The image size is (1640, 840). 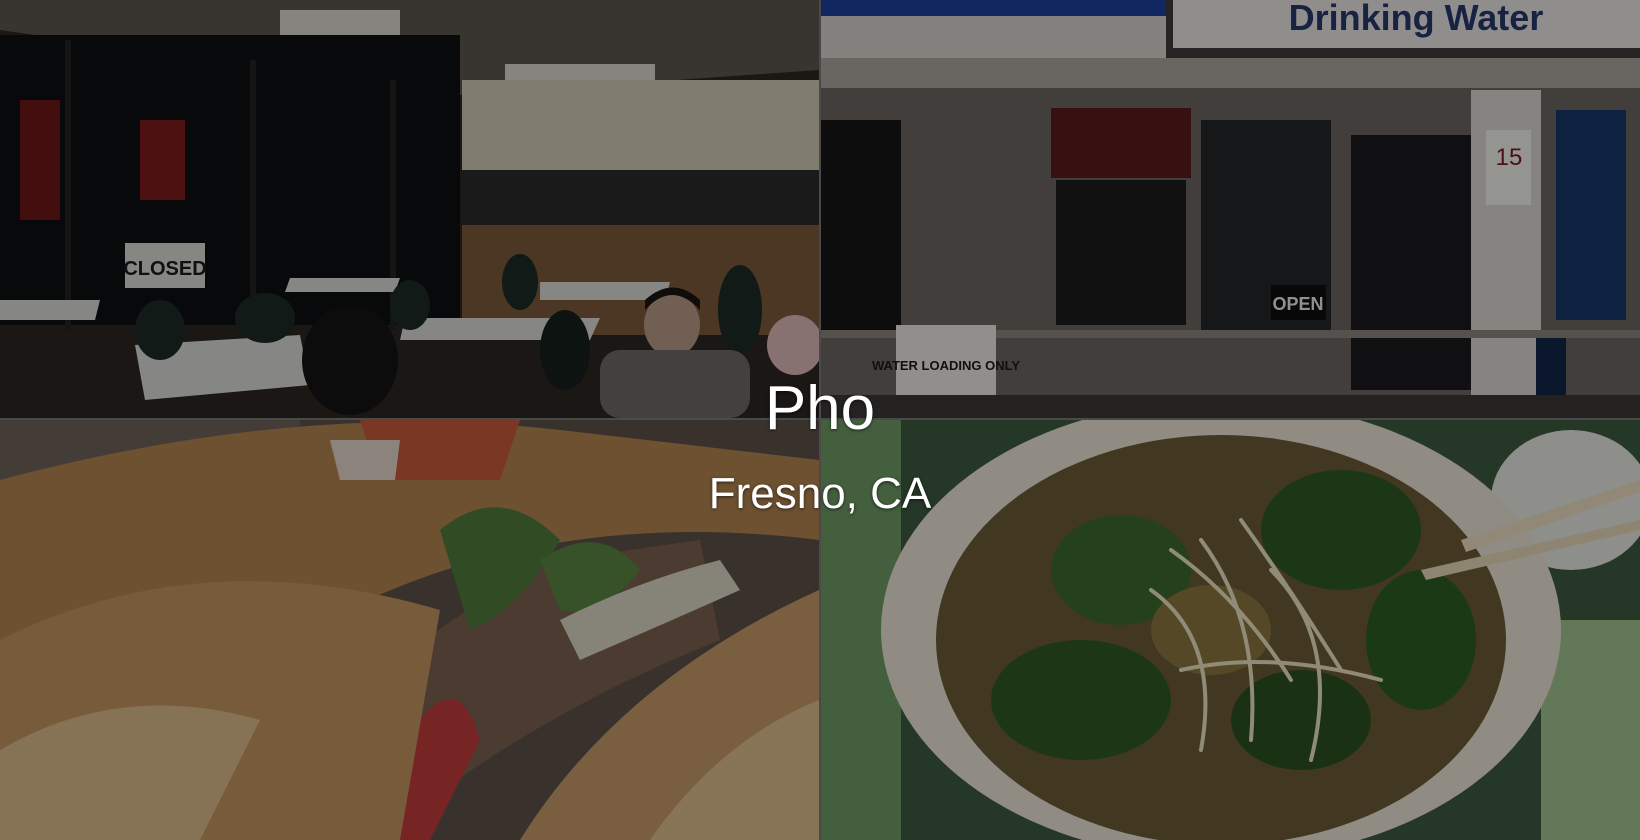 What do you see at coordinates (1509, 157) in the screenshot?
I see `parking-sign-text: 15` at bounding box center [1509, 157].